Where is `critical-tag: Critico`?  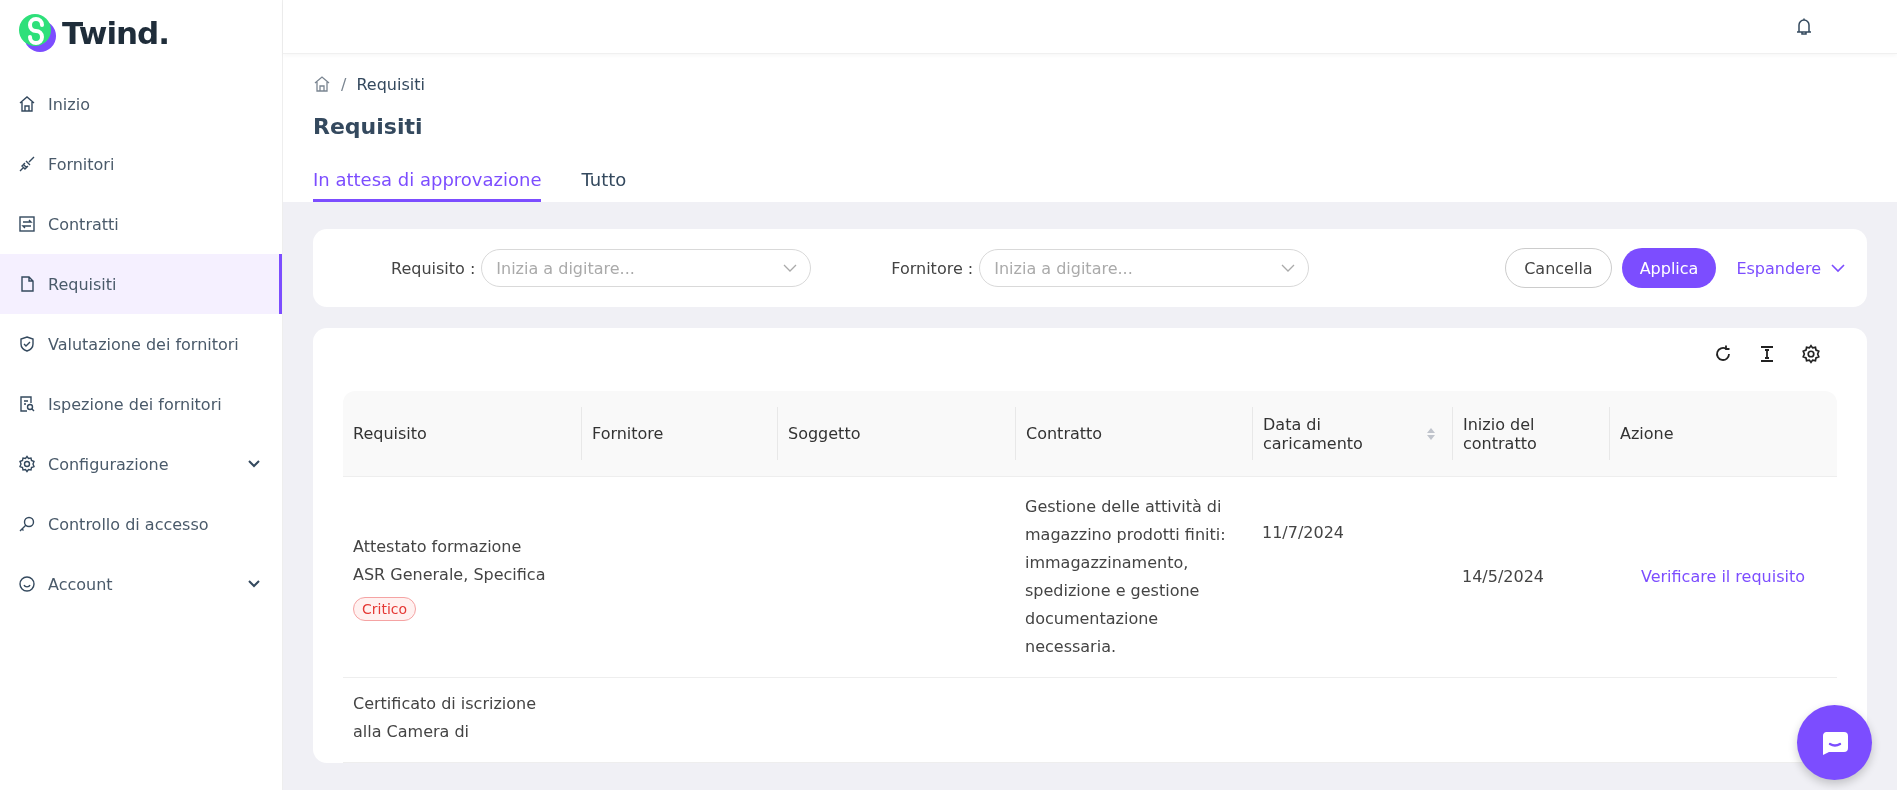 critical-tag: Critico is located at coordinates (385, 609).